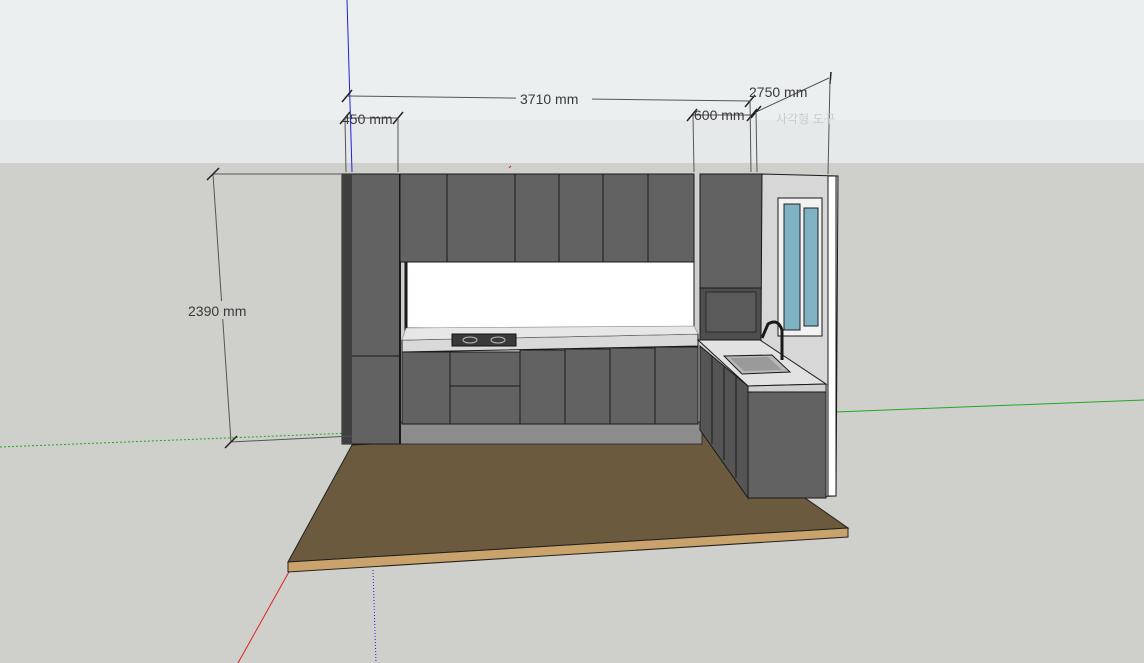  Describe the element at coordinates (778, 92) in the screenshot. I see `dimension-label-2750: 2750 mm` at that location.